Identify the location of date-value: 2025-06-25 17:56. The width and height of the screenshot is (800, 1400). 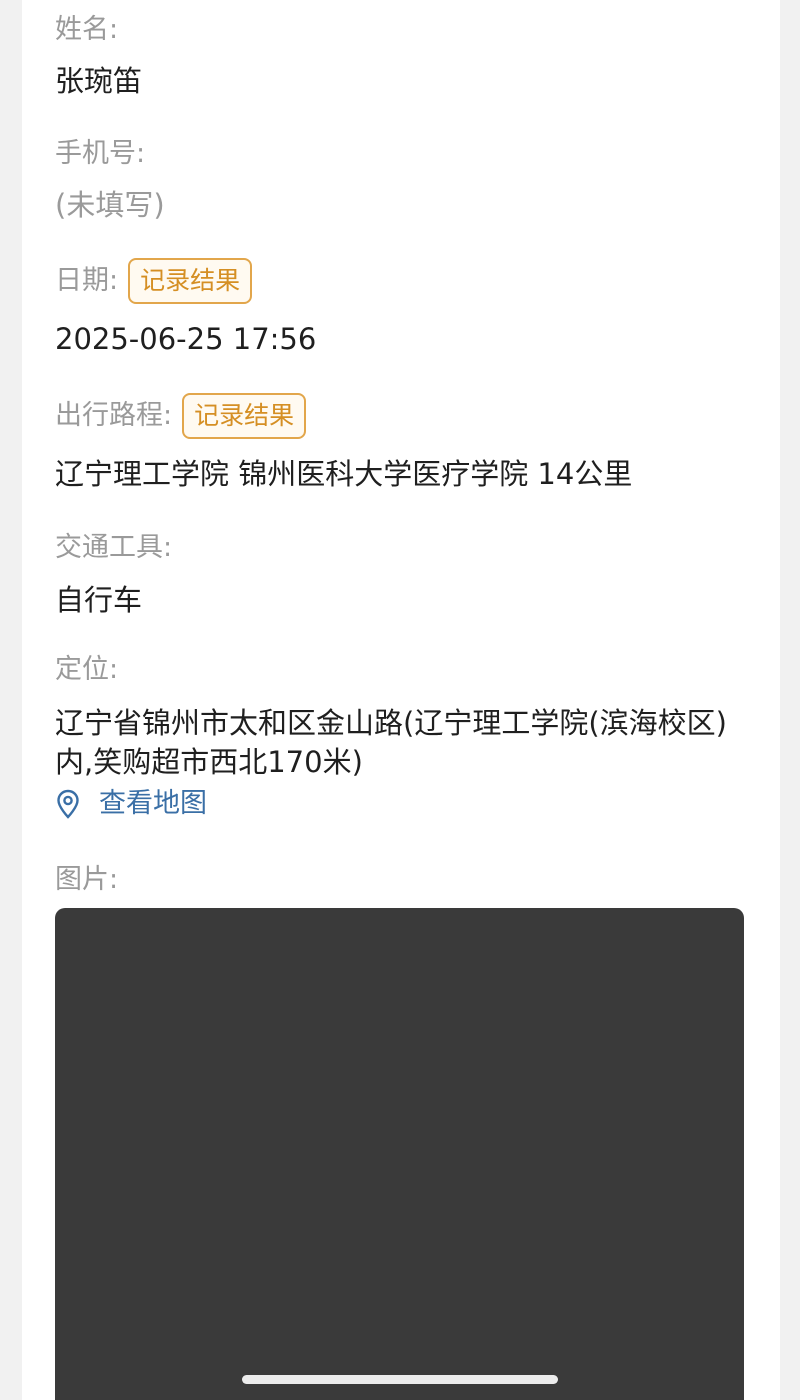
(186, 339).